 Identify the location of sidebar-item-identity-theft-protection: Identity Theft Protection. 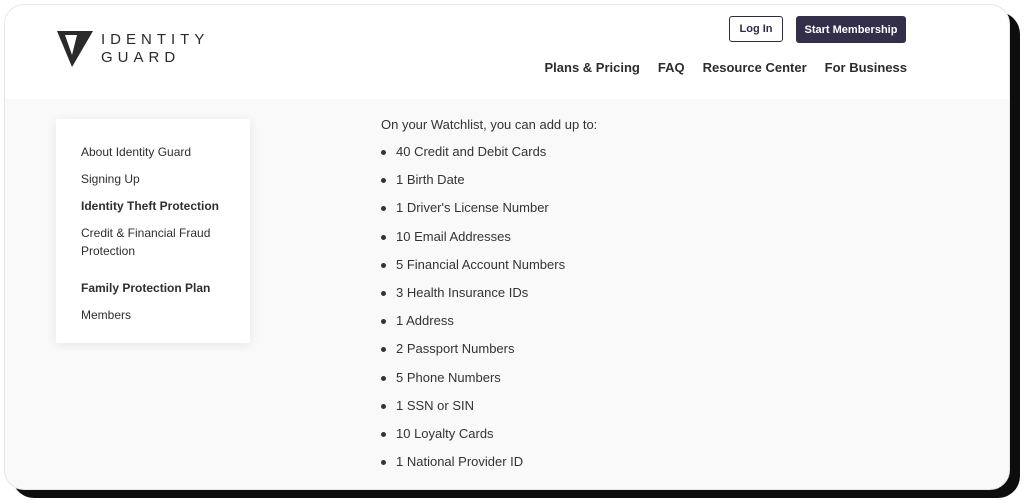
(150, 206).